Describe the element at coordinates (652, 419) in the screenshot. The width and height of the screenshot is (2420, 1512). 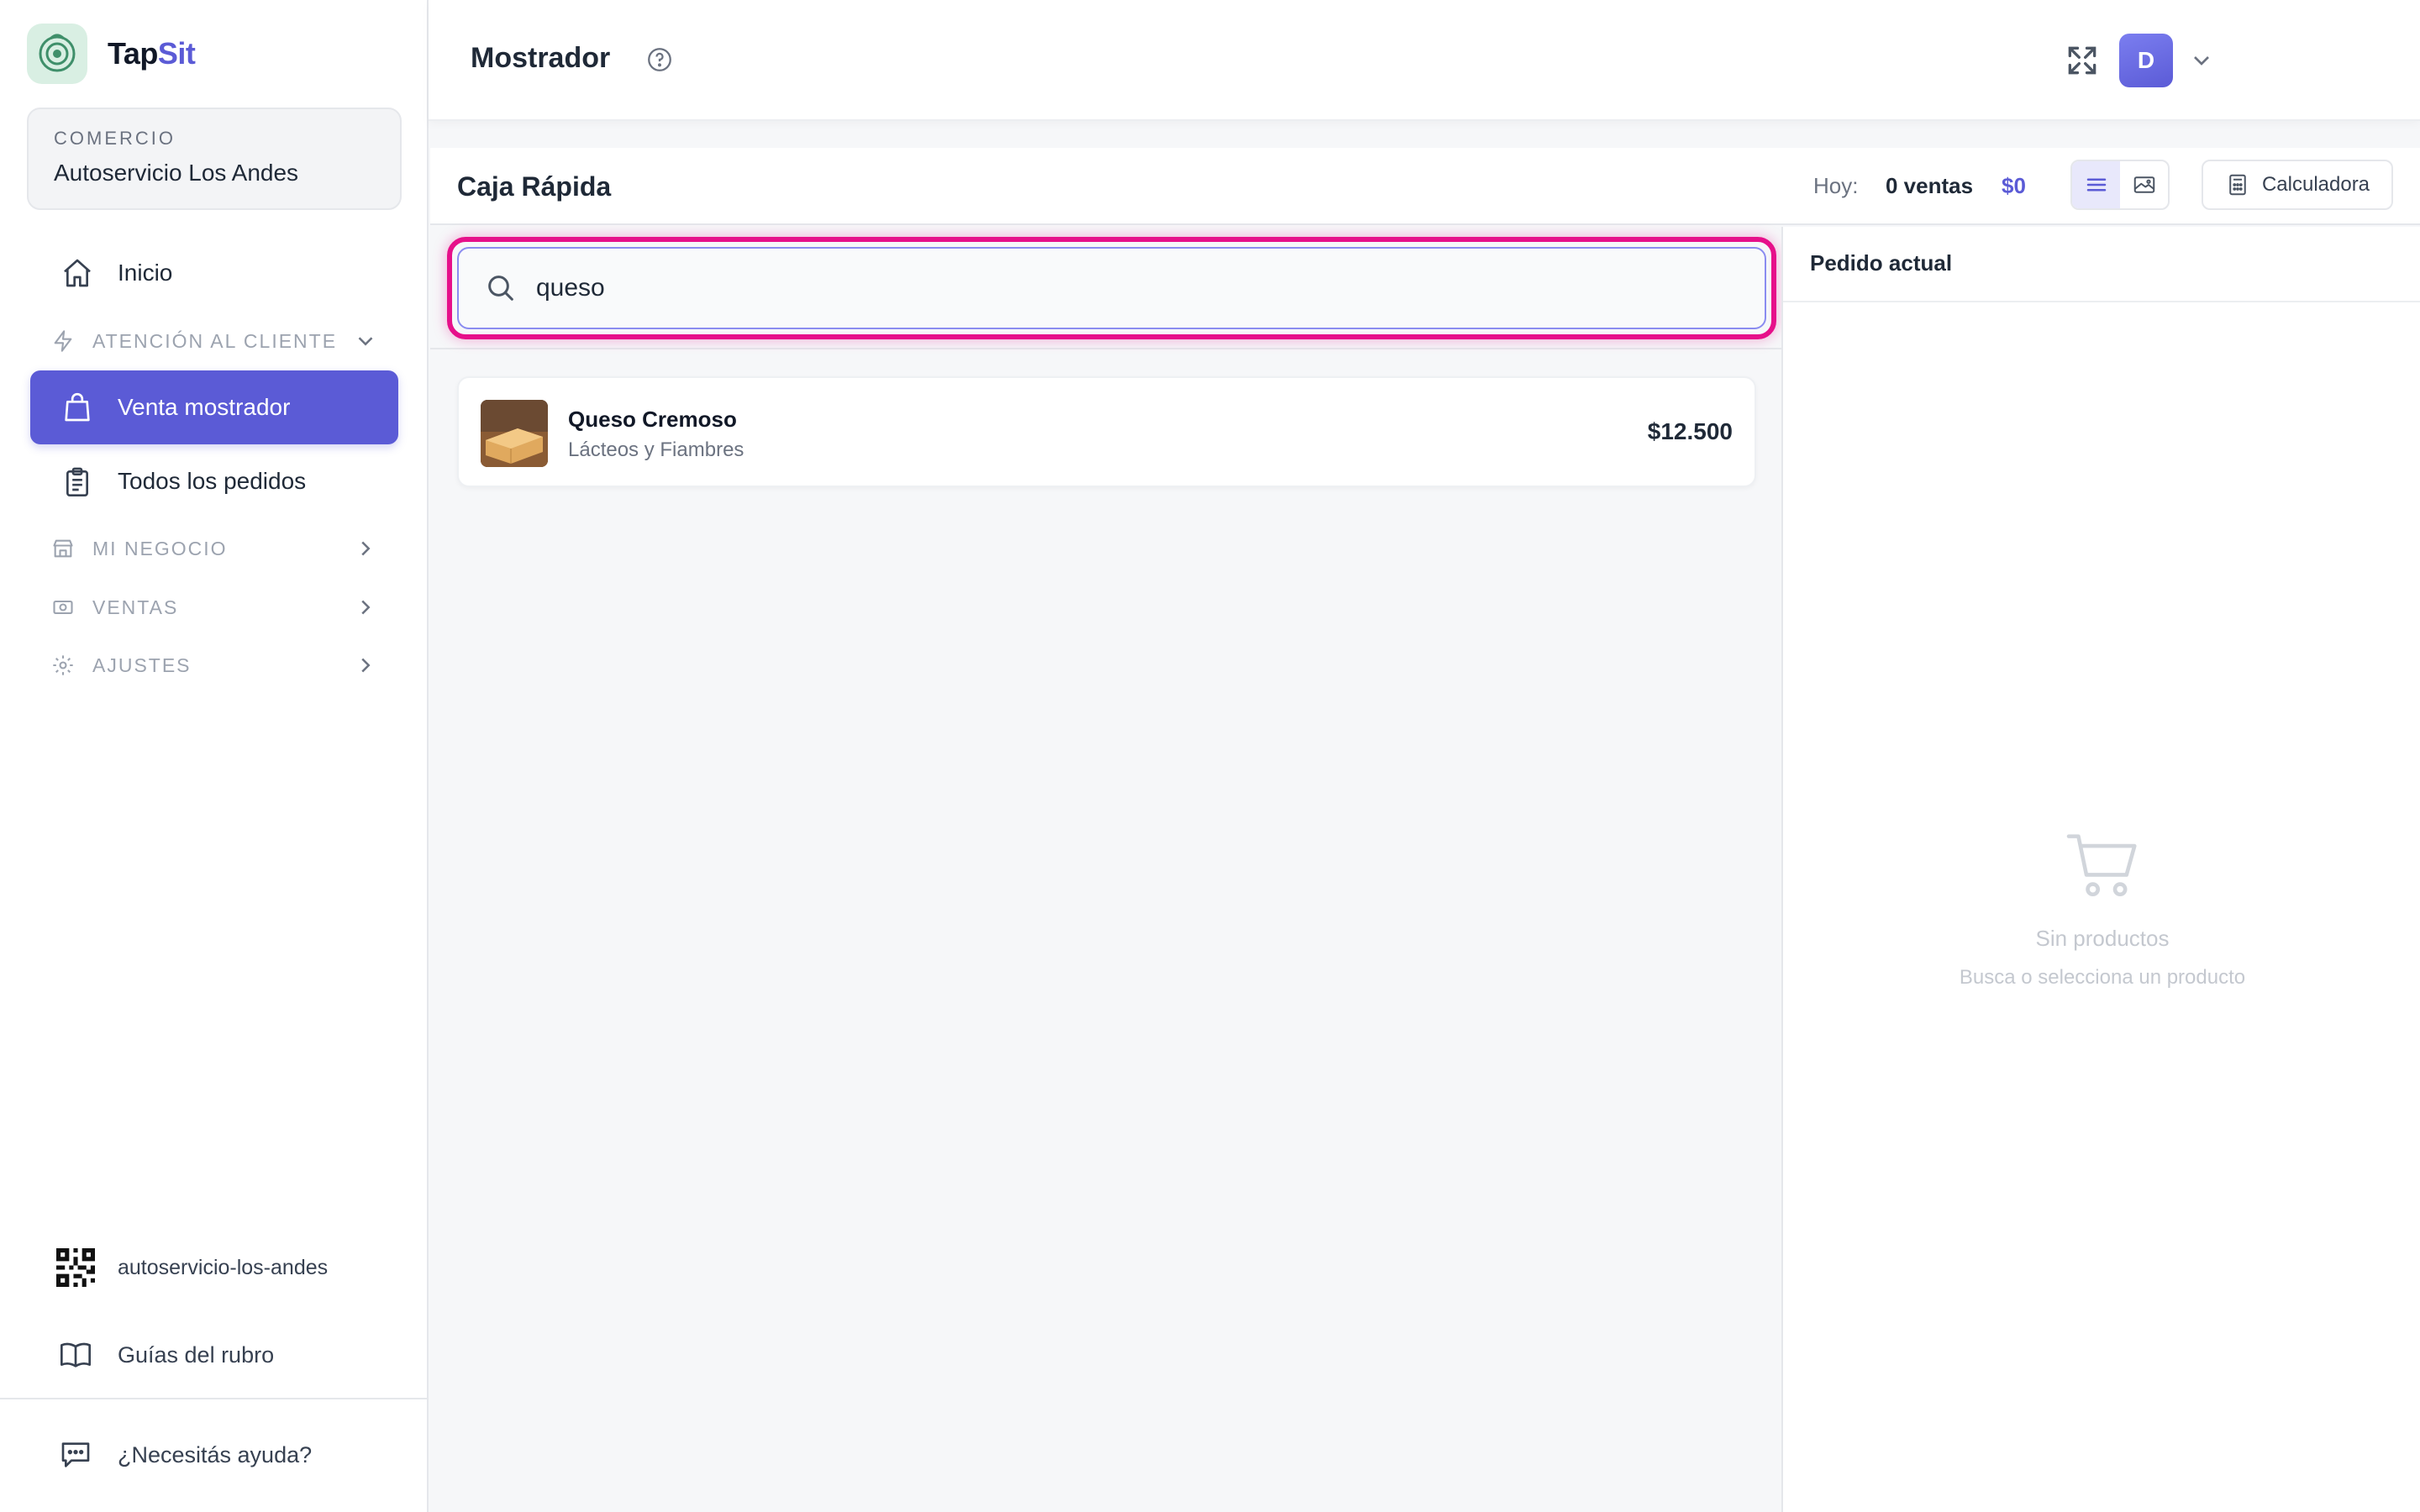
I see `product-name: Queso Cremoso` at that location.